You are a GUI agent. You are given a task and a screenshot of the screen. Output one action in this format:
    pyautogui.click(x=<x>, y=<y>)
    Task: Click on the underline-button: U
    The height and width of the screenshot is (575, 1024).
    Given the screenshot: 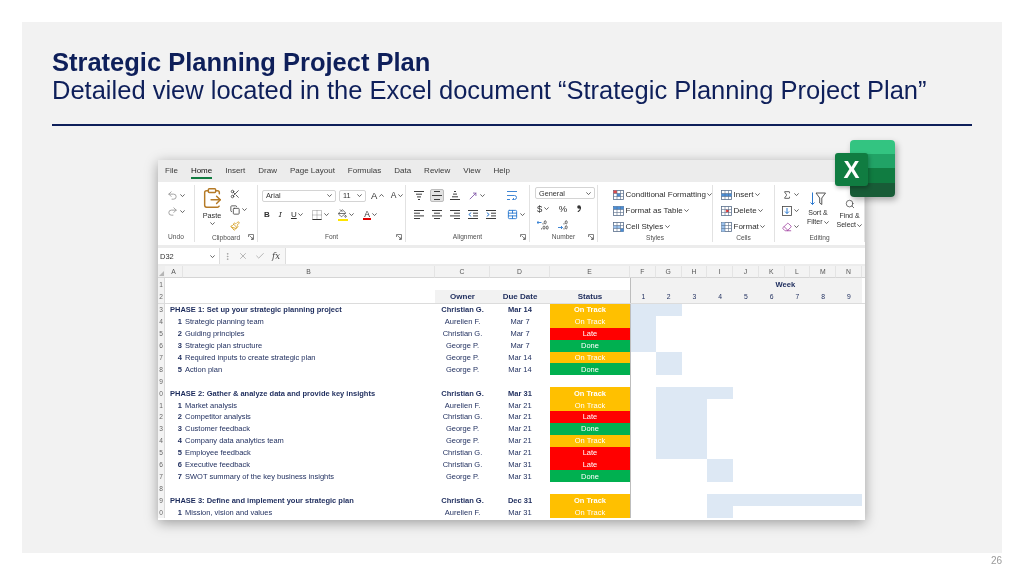 What is the action you would take?
    pyautogui.click(x=297, y=214)
    